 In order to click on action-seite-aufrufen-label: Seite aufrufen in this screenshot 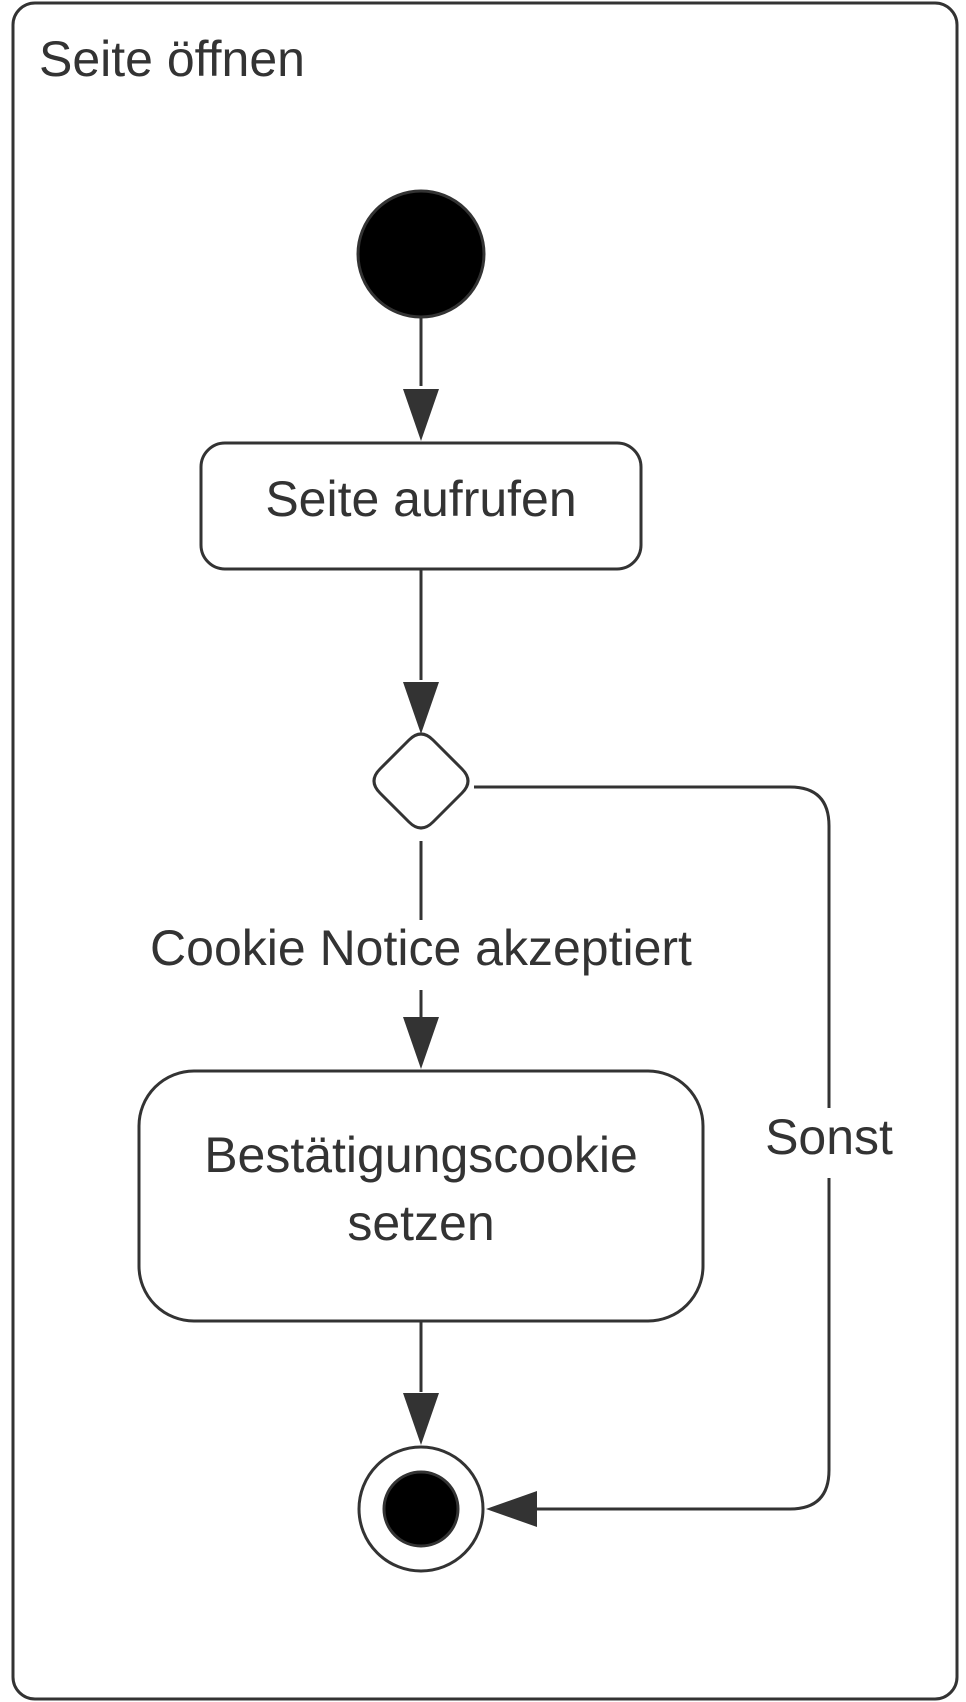, I will do `click(420, 499)`.